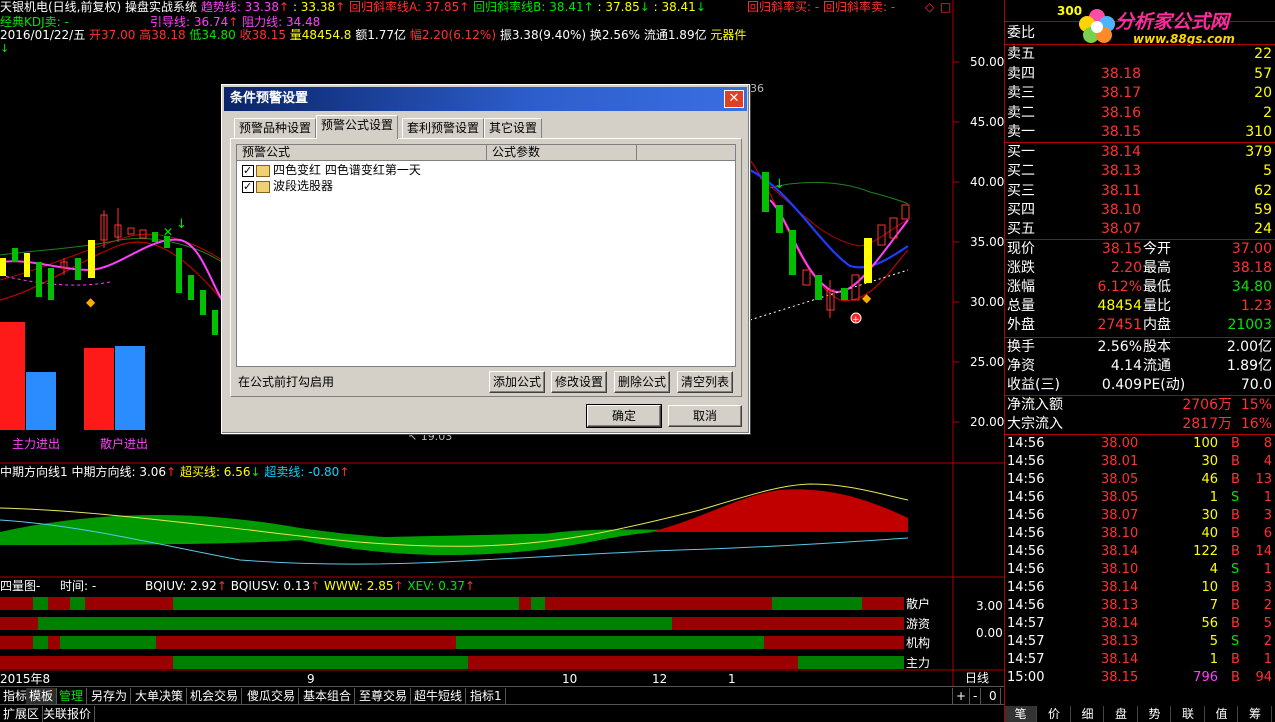 The image size is (1275, 722). What do you see at coordinates (1155, 714) in the screenshot?
I see `right-tab: 势` at bounding box center [1155, 714].